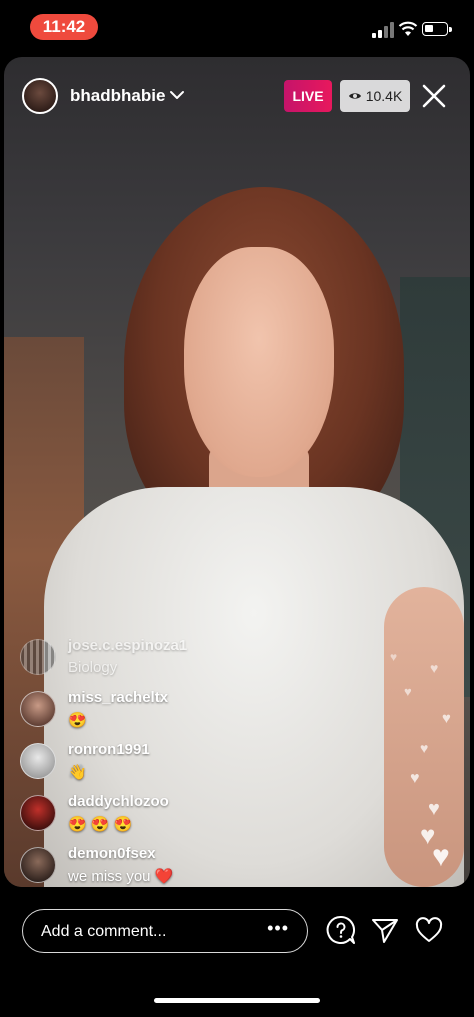 The image size is (474, 1017). I want to click on streamer-face, so click(259, 362).